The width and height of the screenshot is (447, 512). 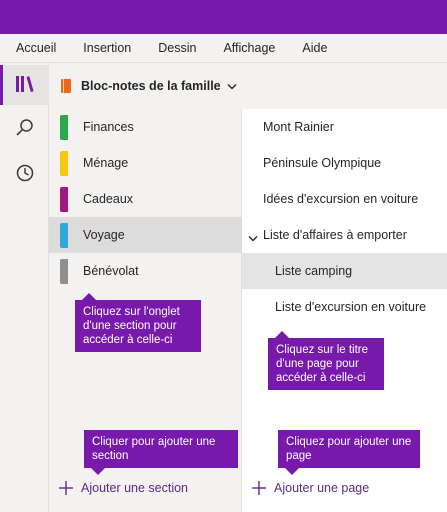 What do you see at coordinates (145, 199) in the screenshot?
I see `section-item-cadeaux: Cadeaux` at bounding box center [145, 199].